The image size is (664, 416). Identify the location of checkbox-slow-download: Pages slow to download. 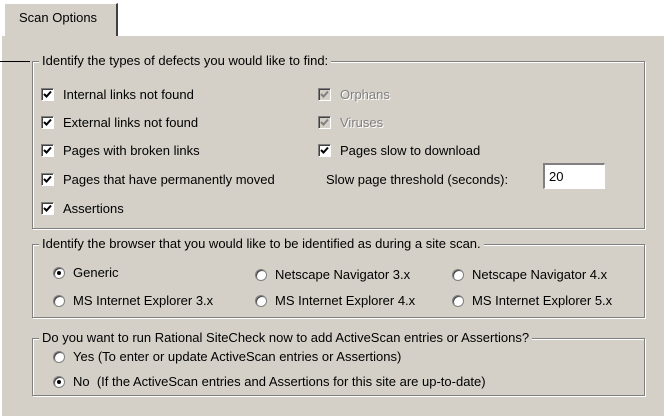
(399, 150).